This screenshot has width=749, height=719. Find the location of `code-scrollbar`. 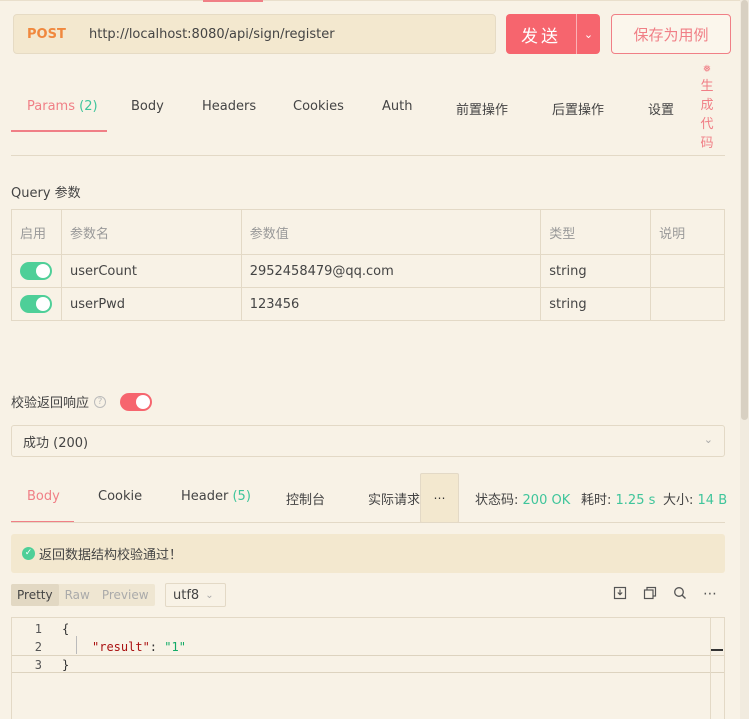

code-scrollbar is located at coordinates (717, 668).